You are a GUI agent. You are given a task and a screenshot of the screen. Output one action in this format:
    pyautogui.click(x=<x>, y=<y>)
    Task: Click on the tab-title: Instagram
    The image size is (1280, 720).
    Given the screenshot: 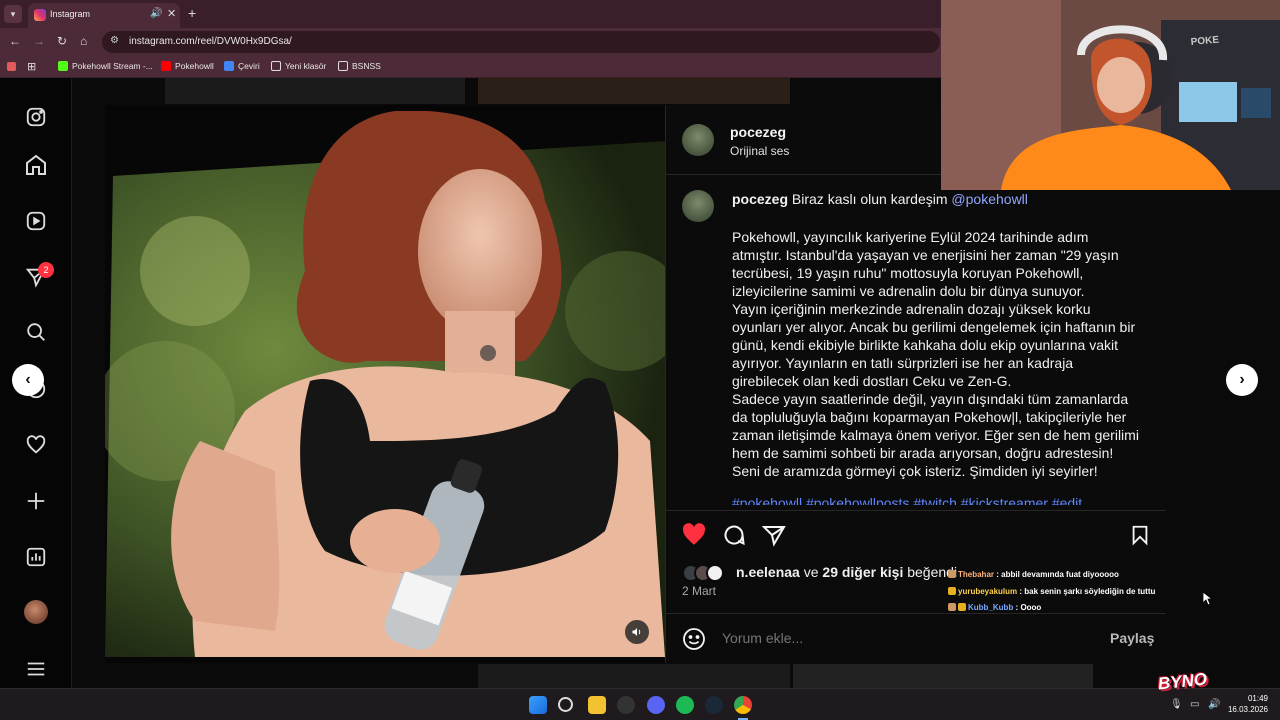 What is the action you would take?
    pyautogui.click(x=70, y=14)
    